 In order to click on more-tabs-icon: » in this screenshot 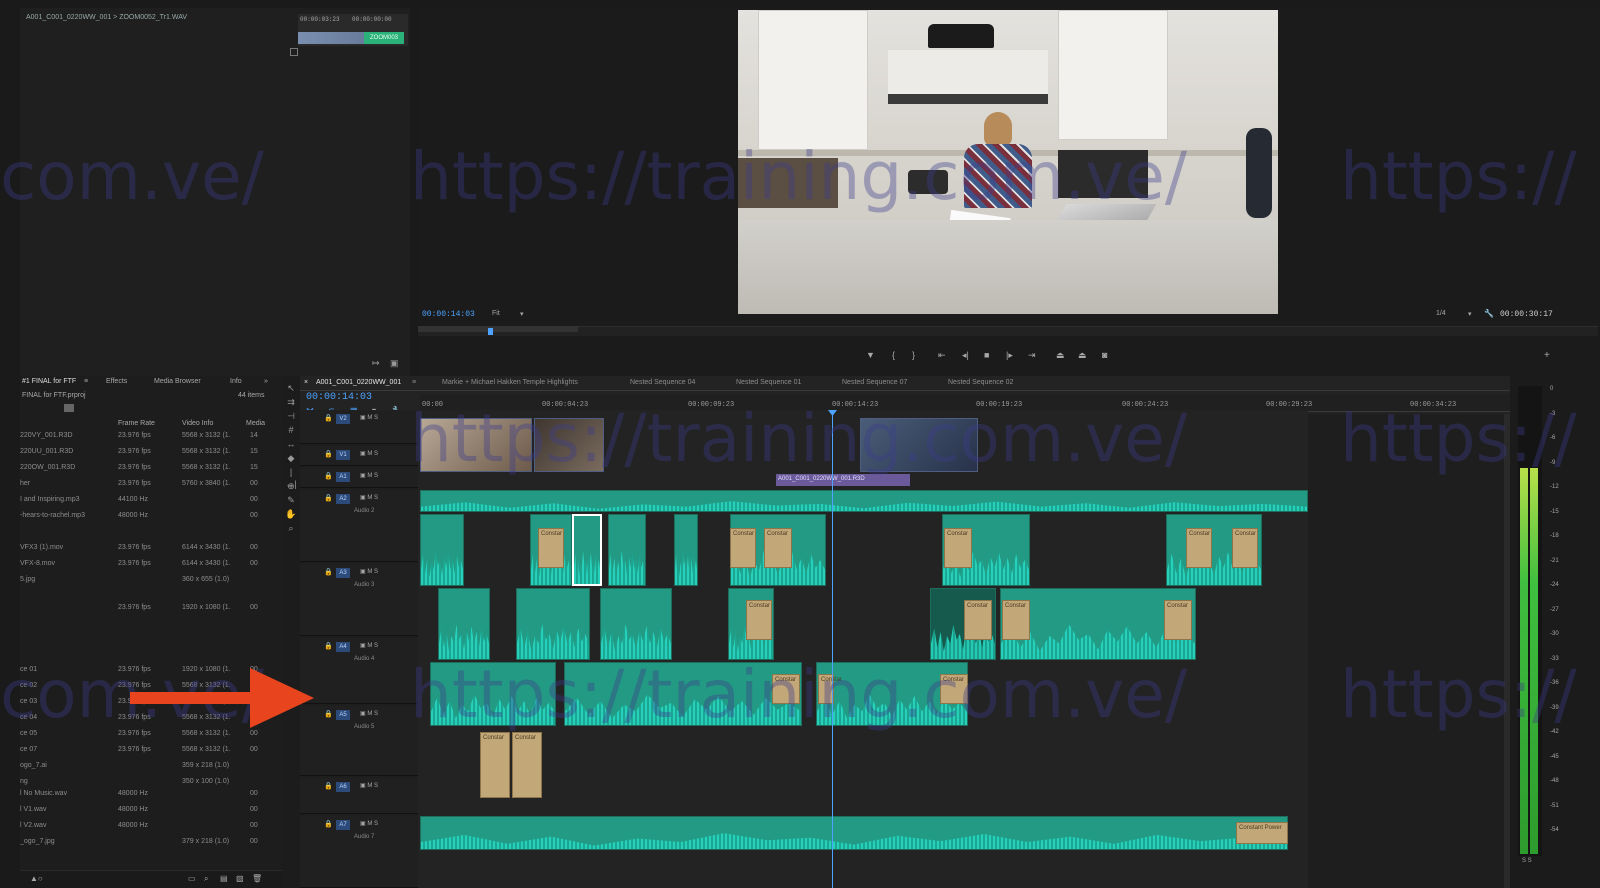, I will do `click(266, 381)`.